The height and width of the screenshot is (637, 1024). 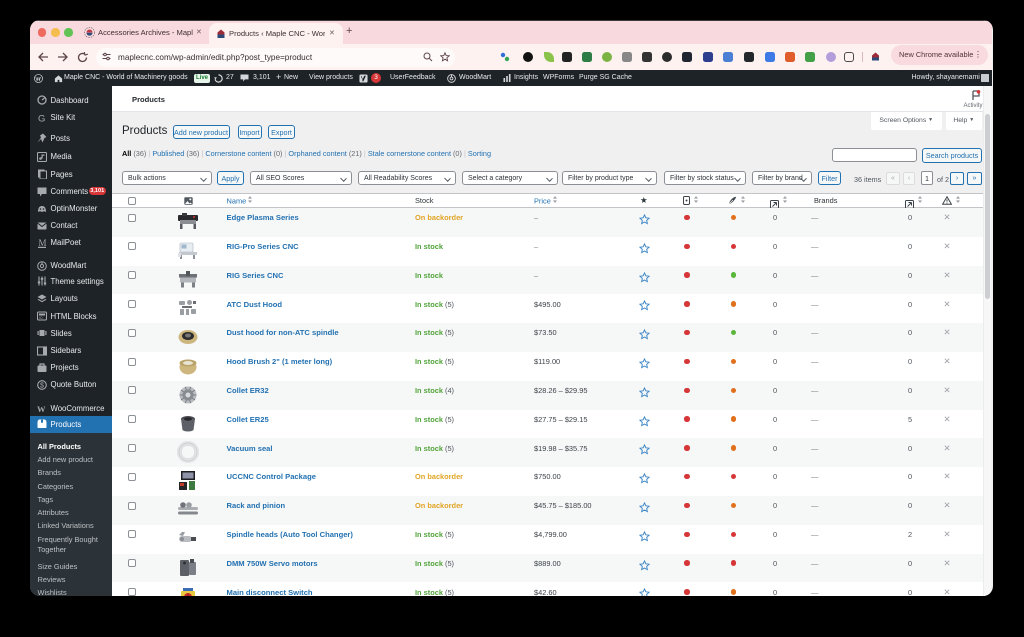 What do you see at coordinates (43, 243) in the screenshot?
I see `svg-text: M` at bounding box center [43, 243].